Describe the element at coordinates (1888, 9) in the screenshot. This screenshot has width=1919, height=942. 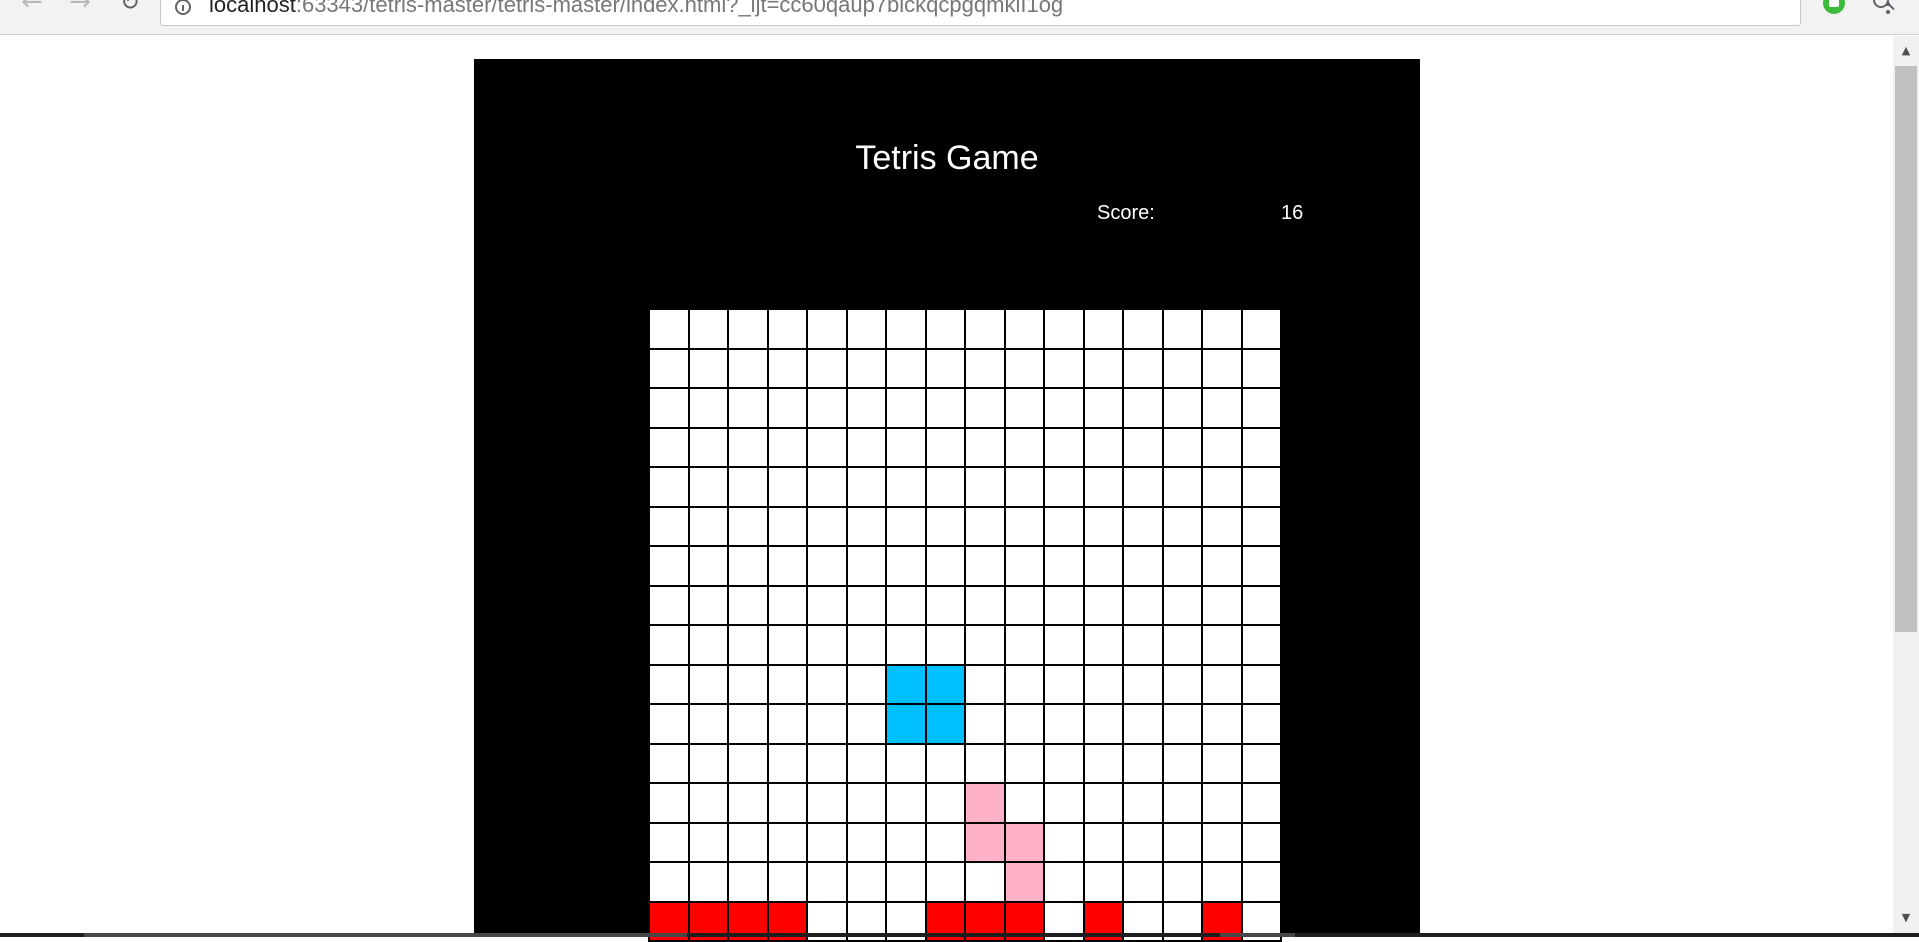
I see `kebab-menu-icon` at that location.